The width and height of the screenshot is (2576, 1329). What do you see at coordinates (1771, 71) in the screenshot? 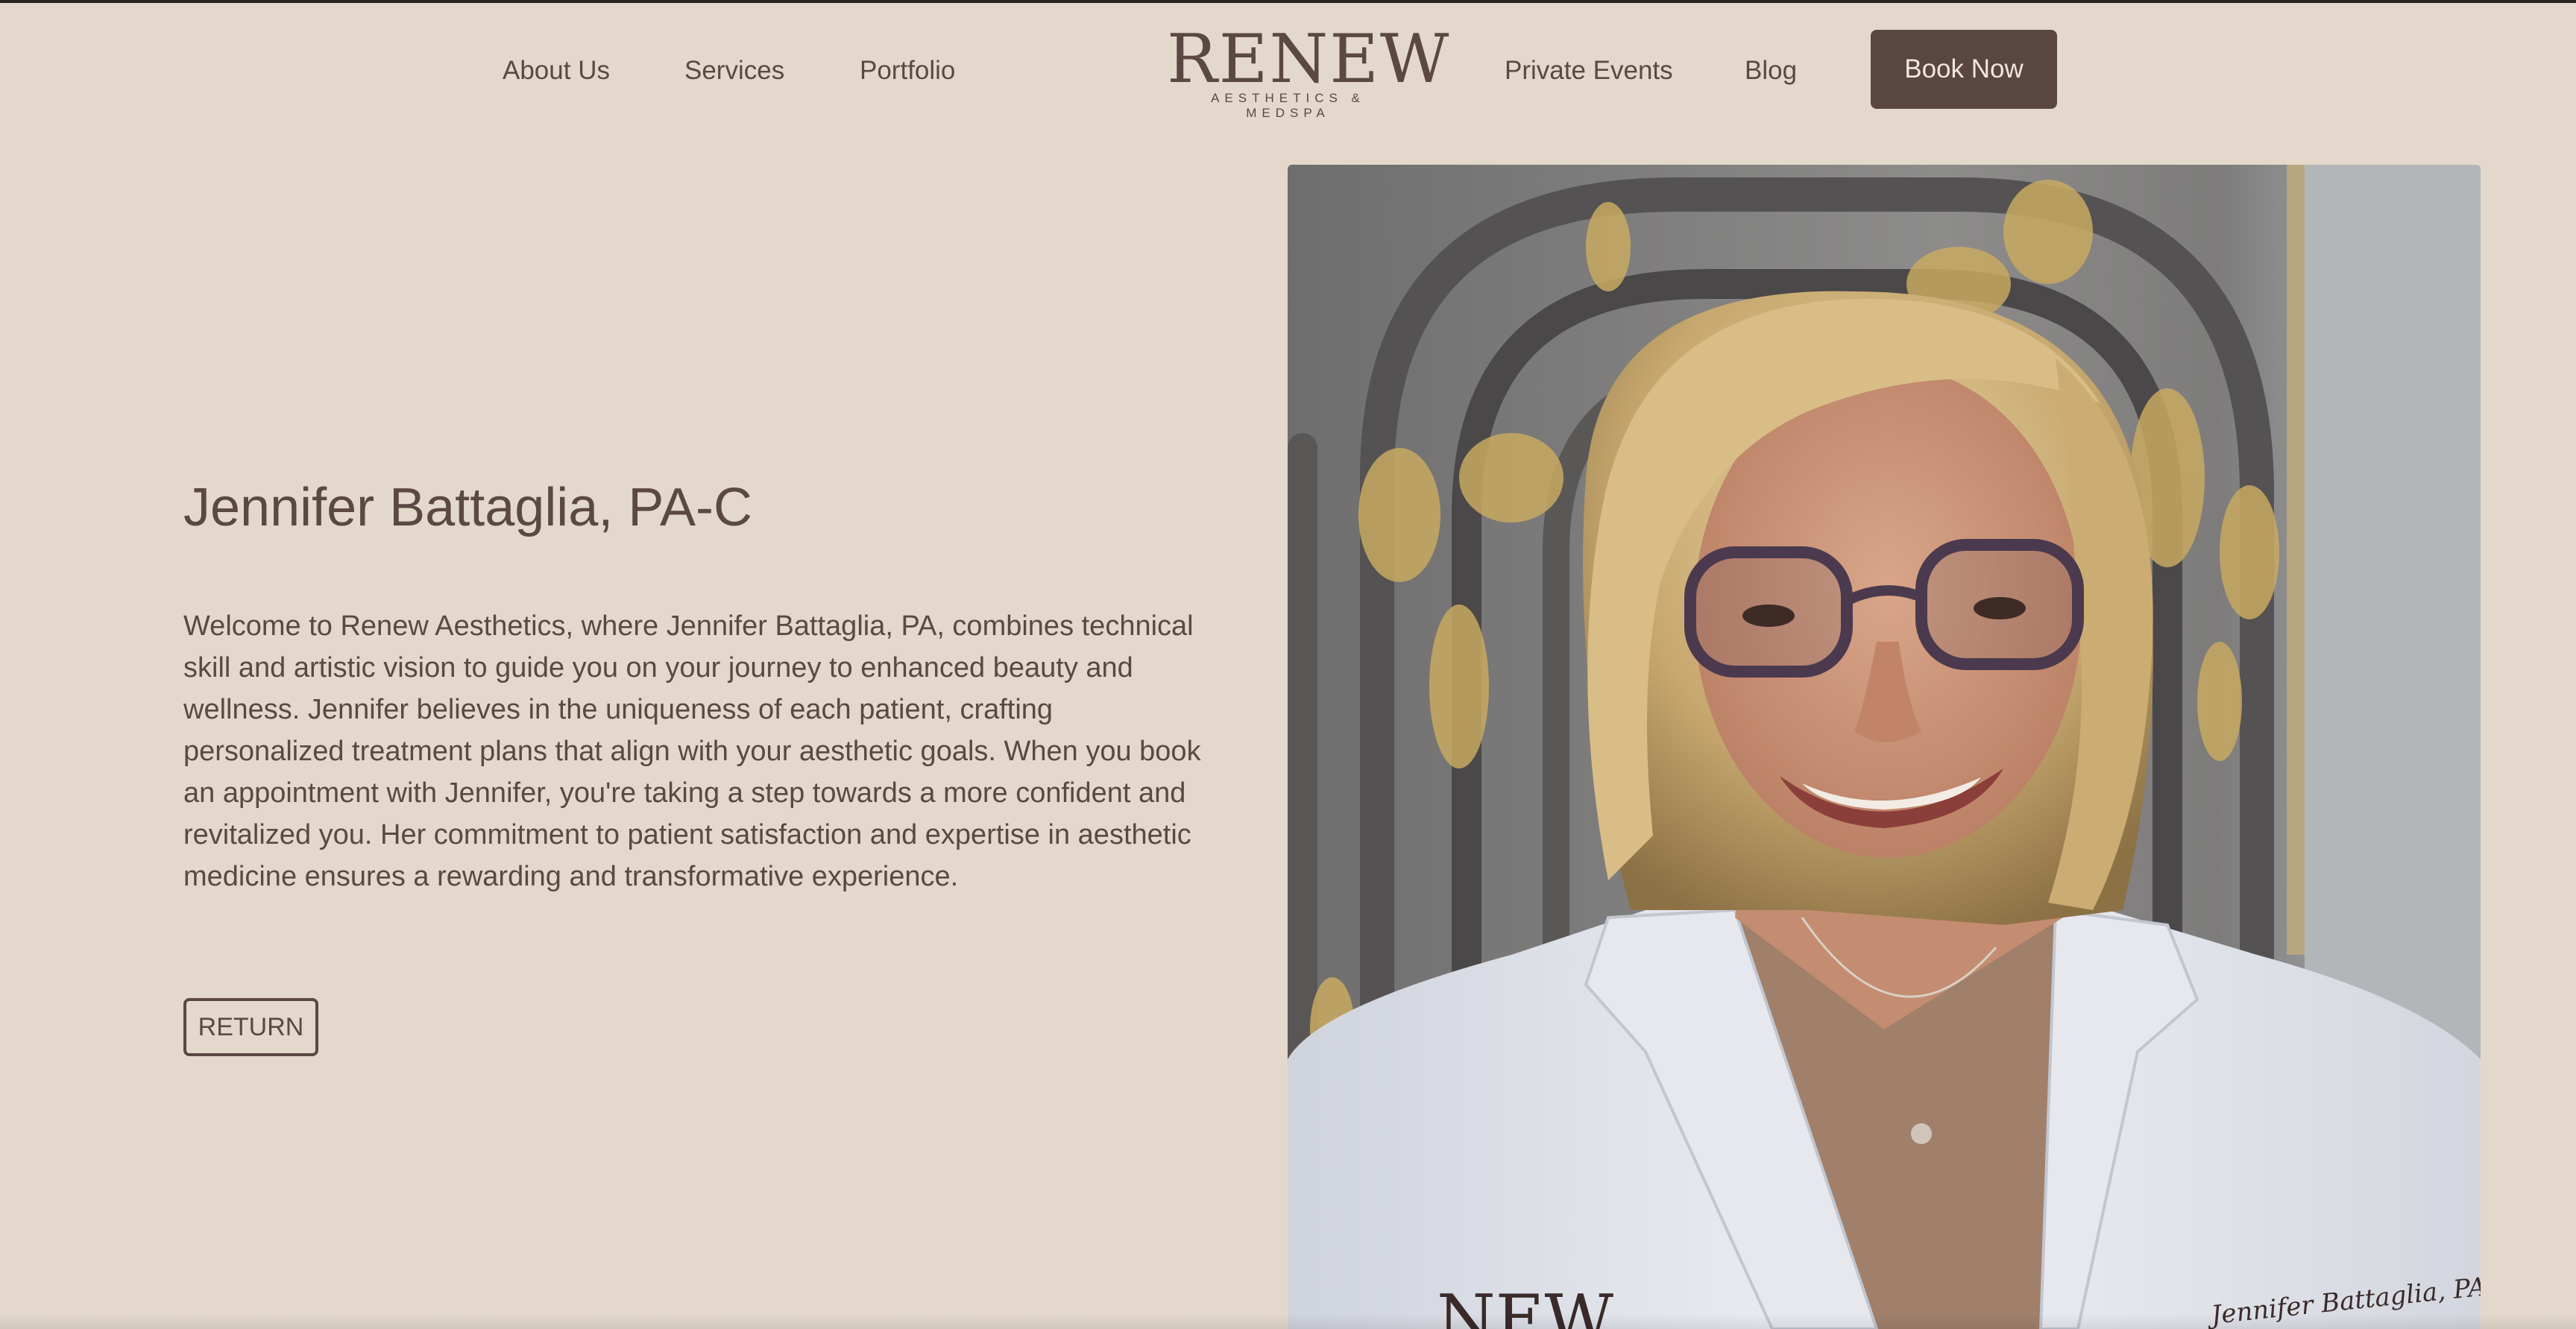
I see `nav-blog: Blog` at bounding box center [1771, 71].